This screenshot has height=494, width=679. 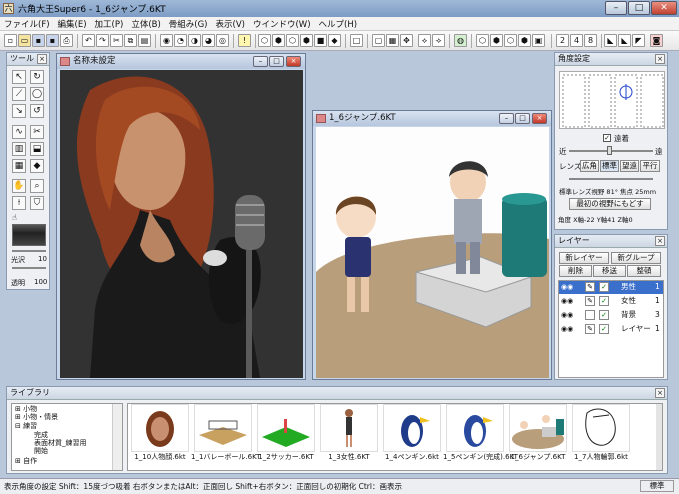 What do you see at coordinates (37, 77) in the screenshot?
I see `rotate-icon: ↻` at bounding box center [37, 77].